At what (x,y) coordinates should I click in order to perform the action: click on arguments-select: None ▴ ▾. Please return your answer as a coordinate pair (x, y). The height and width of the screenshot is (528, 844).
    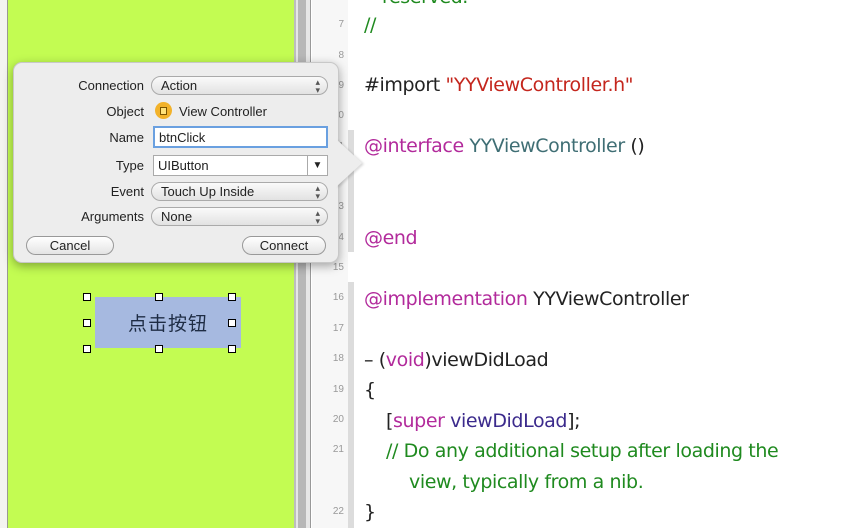
    Looking at the image, I should click on (239, 216).